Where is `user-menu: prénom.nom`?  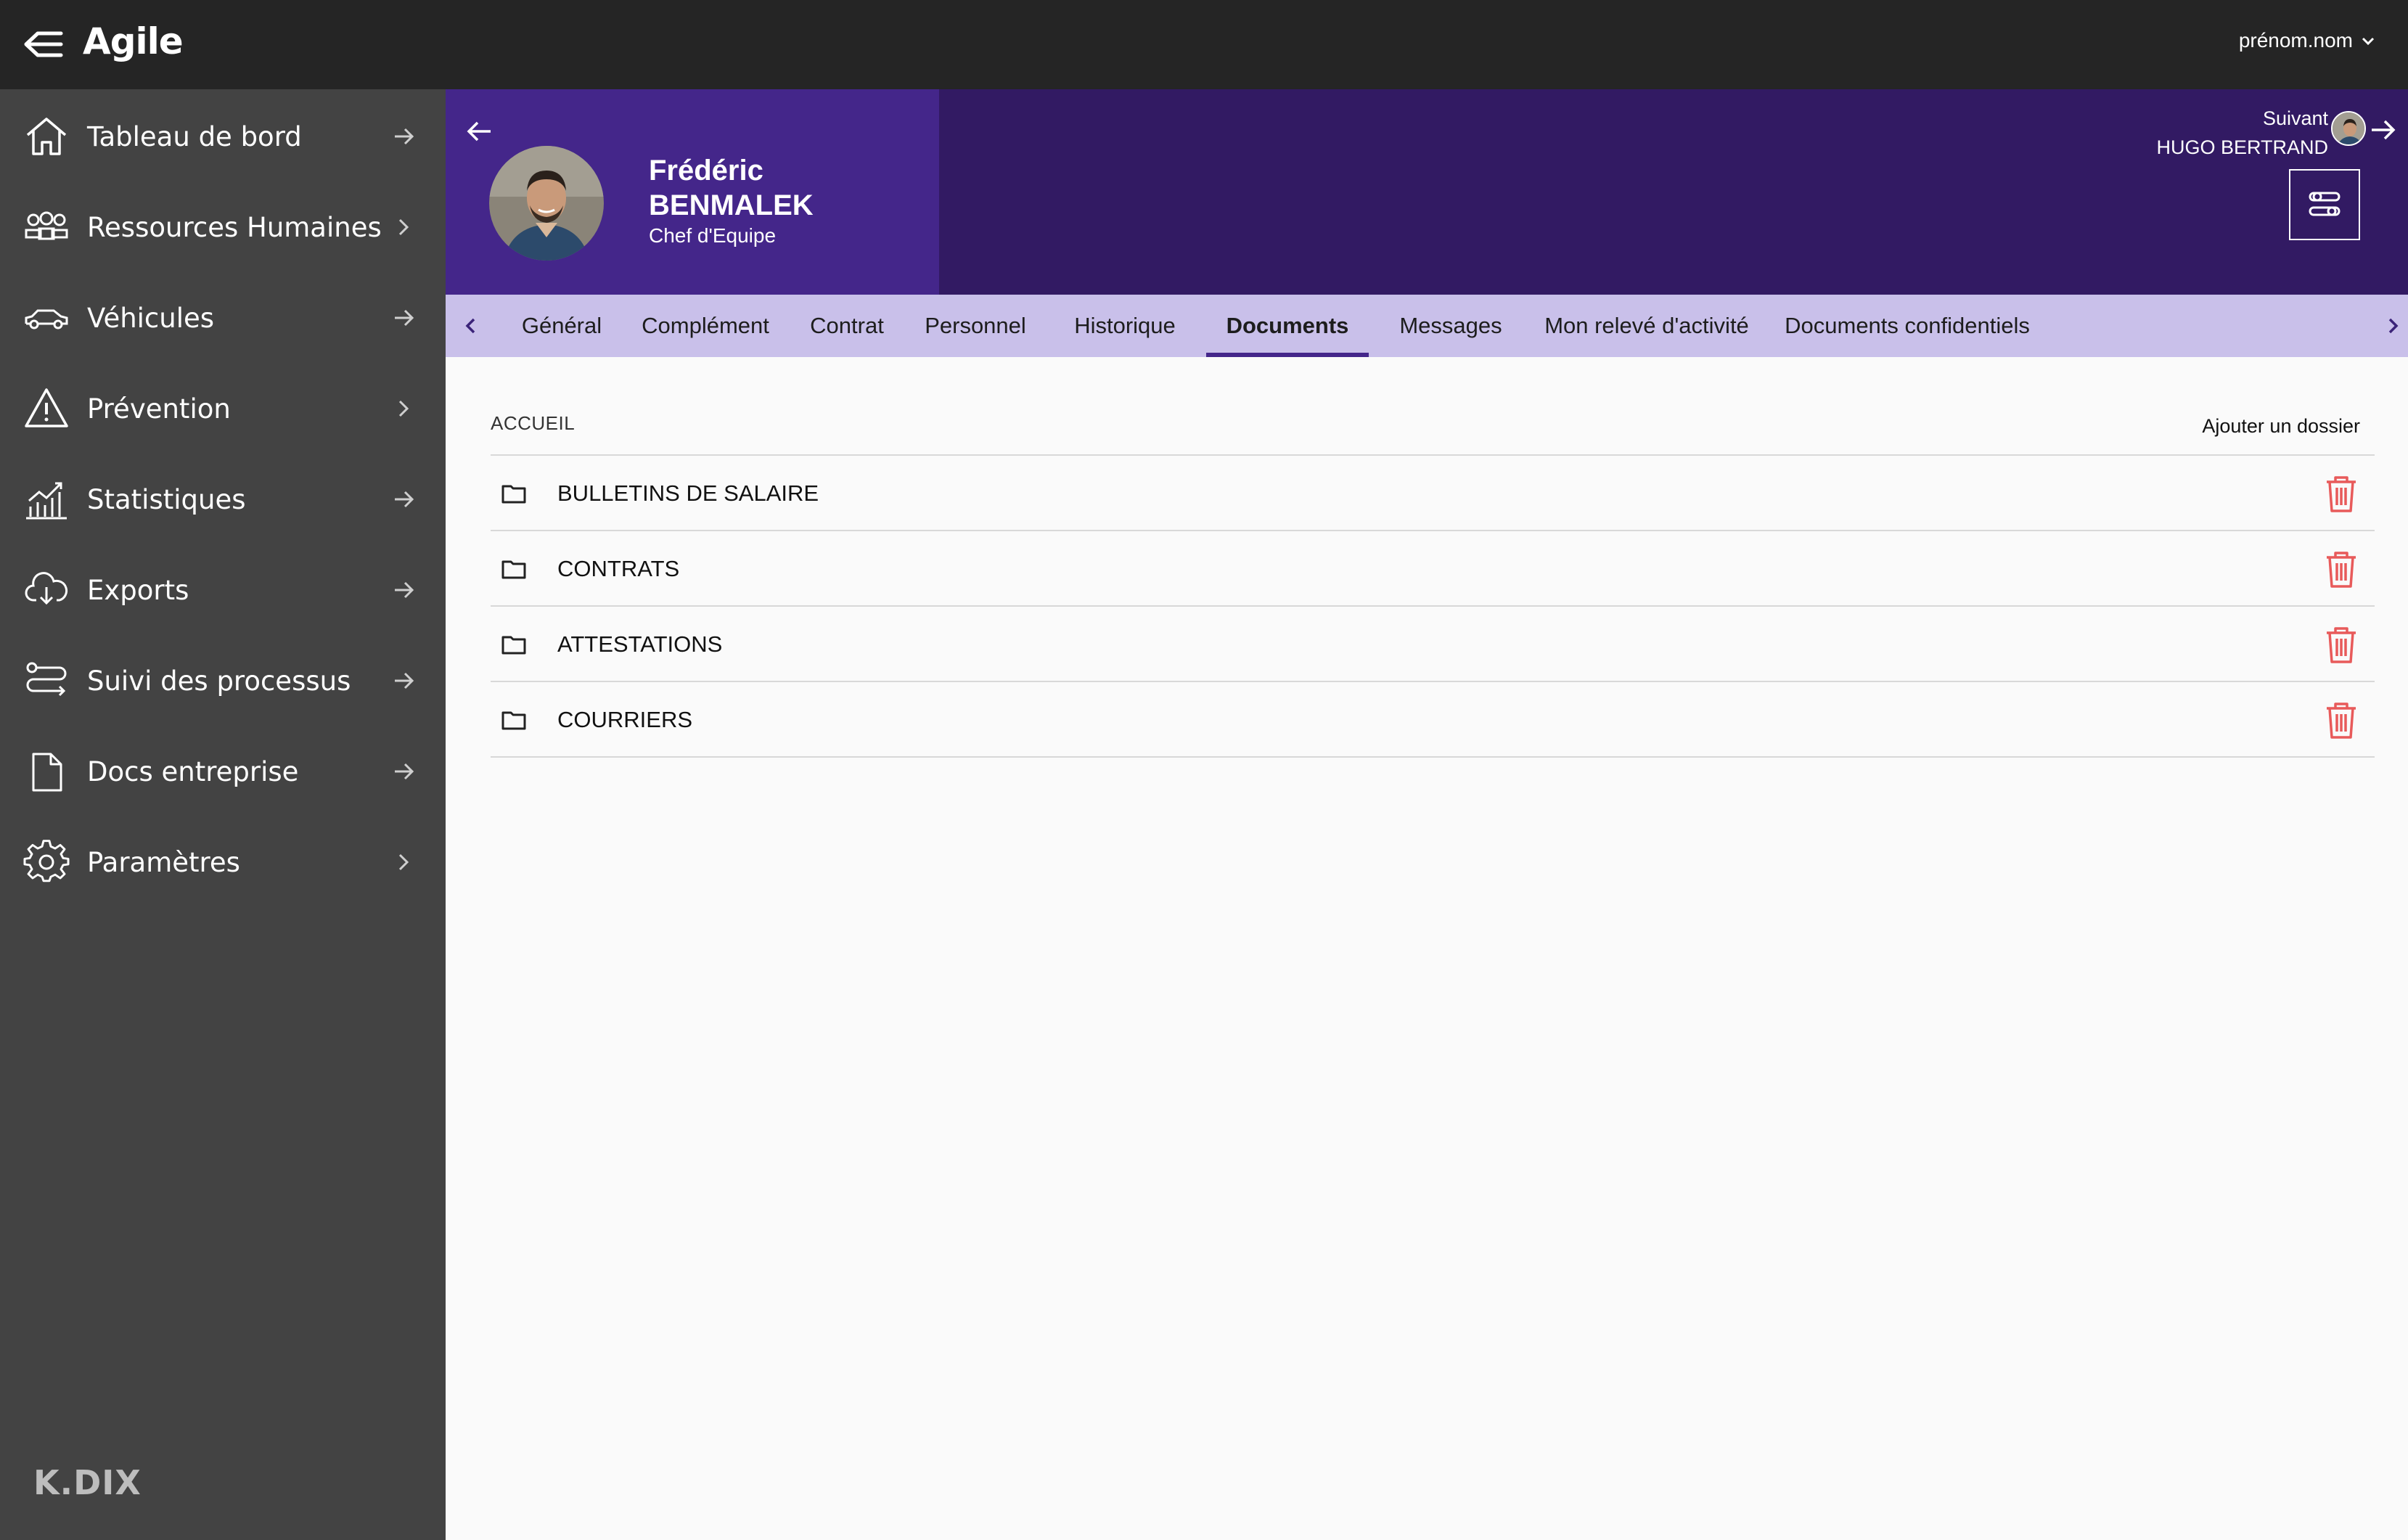 user-menu: prénom.nom is located at coordinates (2307, 40).